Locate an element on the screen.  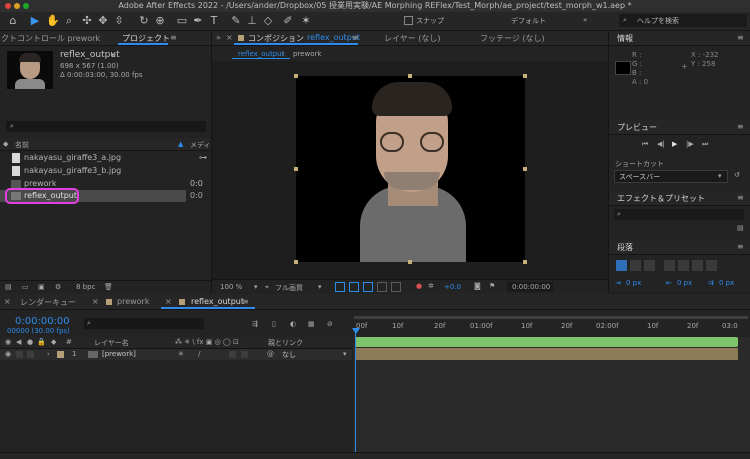
shy-layers-icon: ◐ is located at coordinates (293, 324).